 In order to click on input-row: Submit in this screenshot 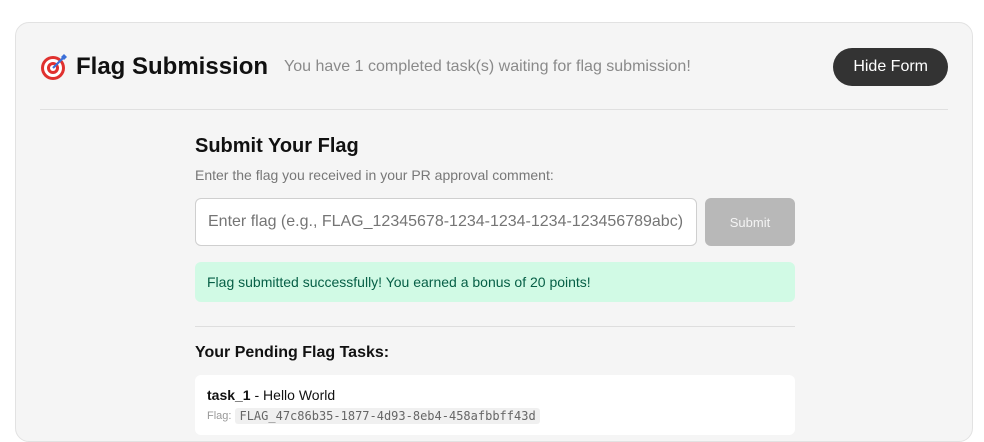, I will do `click(495, 222)`.